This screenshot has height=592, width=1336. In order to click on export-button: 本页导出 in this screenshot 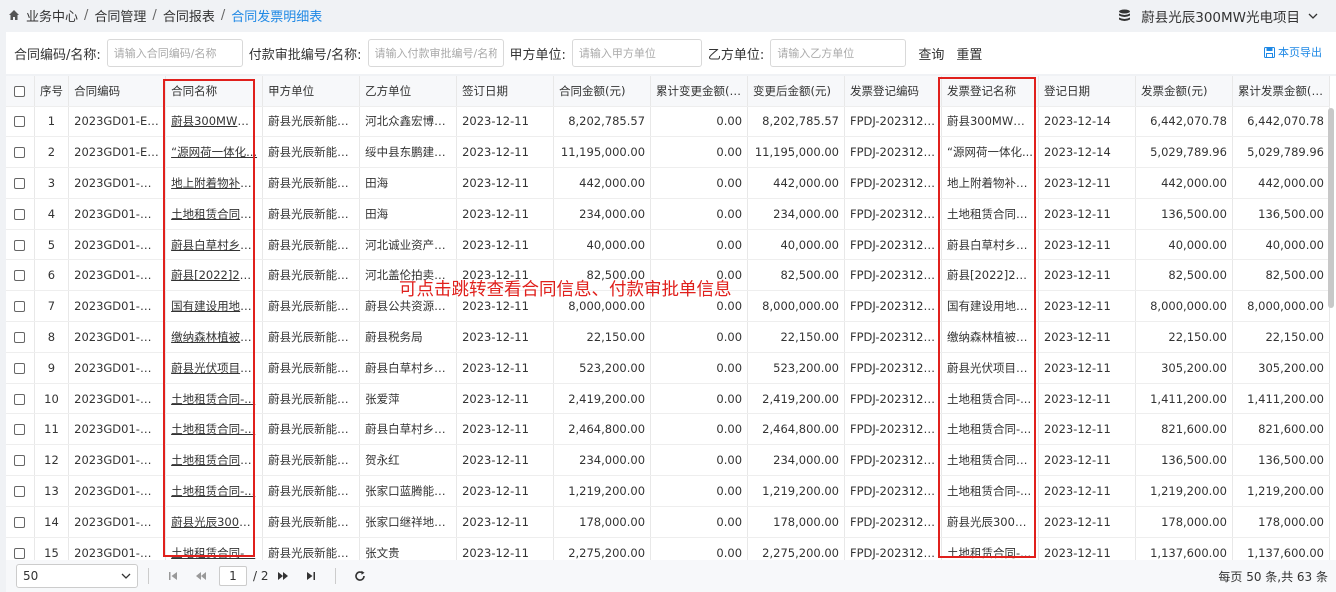, I will do `click(1293, 52)`.